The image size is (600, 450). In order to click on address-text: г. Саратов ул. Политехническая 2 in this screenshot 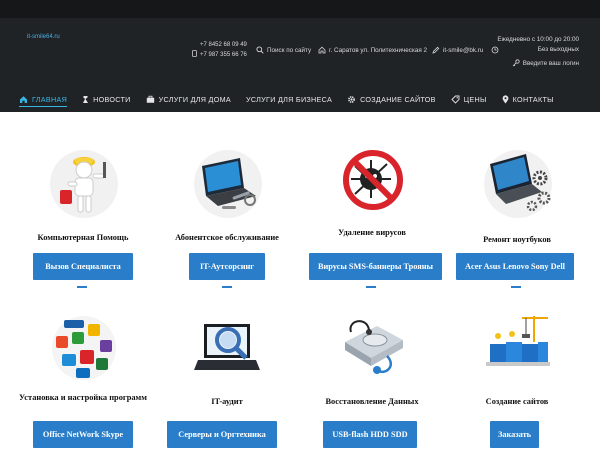, I will do `click(378, 50)`.